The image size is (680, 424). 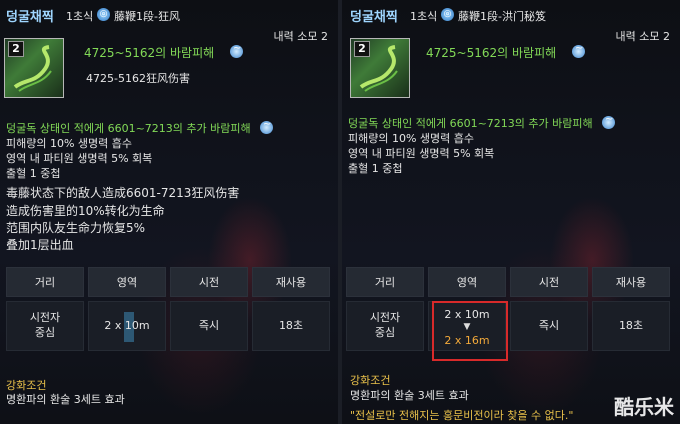 What do you see at coordinates (138, 78) in the screenshot?
I see `damage-text-zh: 4725-5162狂风伤害` at bounding box center [138, 78].